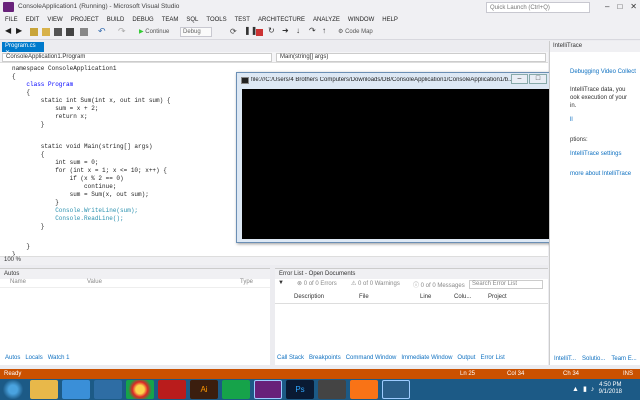 This screenshot has width=640, height=400. Describe the element at coordinates (317, 283) in the screenshot. I see `errors-filter: ⊗ 0 of 0 Errors` at that location.